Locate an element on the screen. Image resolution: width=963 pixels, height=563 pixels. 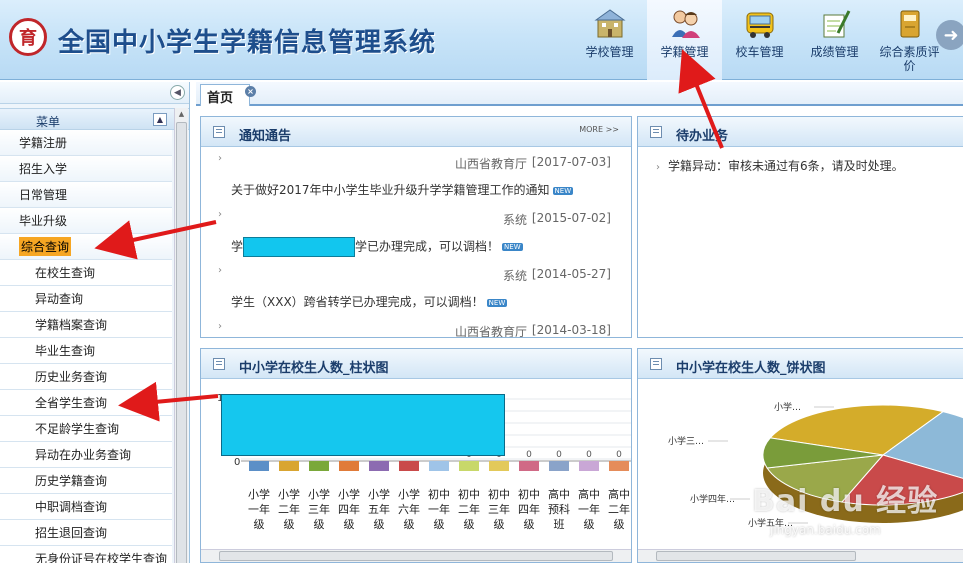
notice-date: [2014-03-18] is located at coordinates (571, 330).